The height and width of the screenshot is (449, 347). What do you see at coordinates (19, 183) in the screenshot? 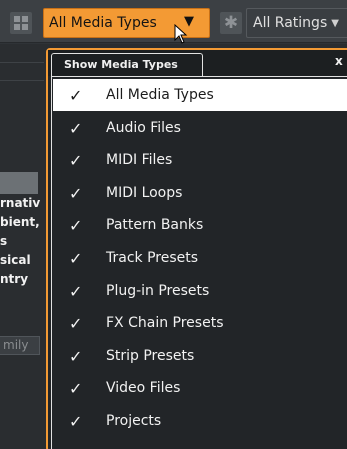
I see `selected-category-row` at bounding box center [19, 183].